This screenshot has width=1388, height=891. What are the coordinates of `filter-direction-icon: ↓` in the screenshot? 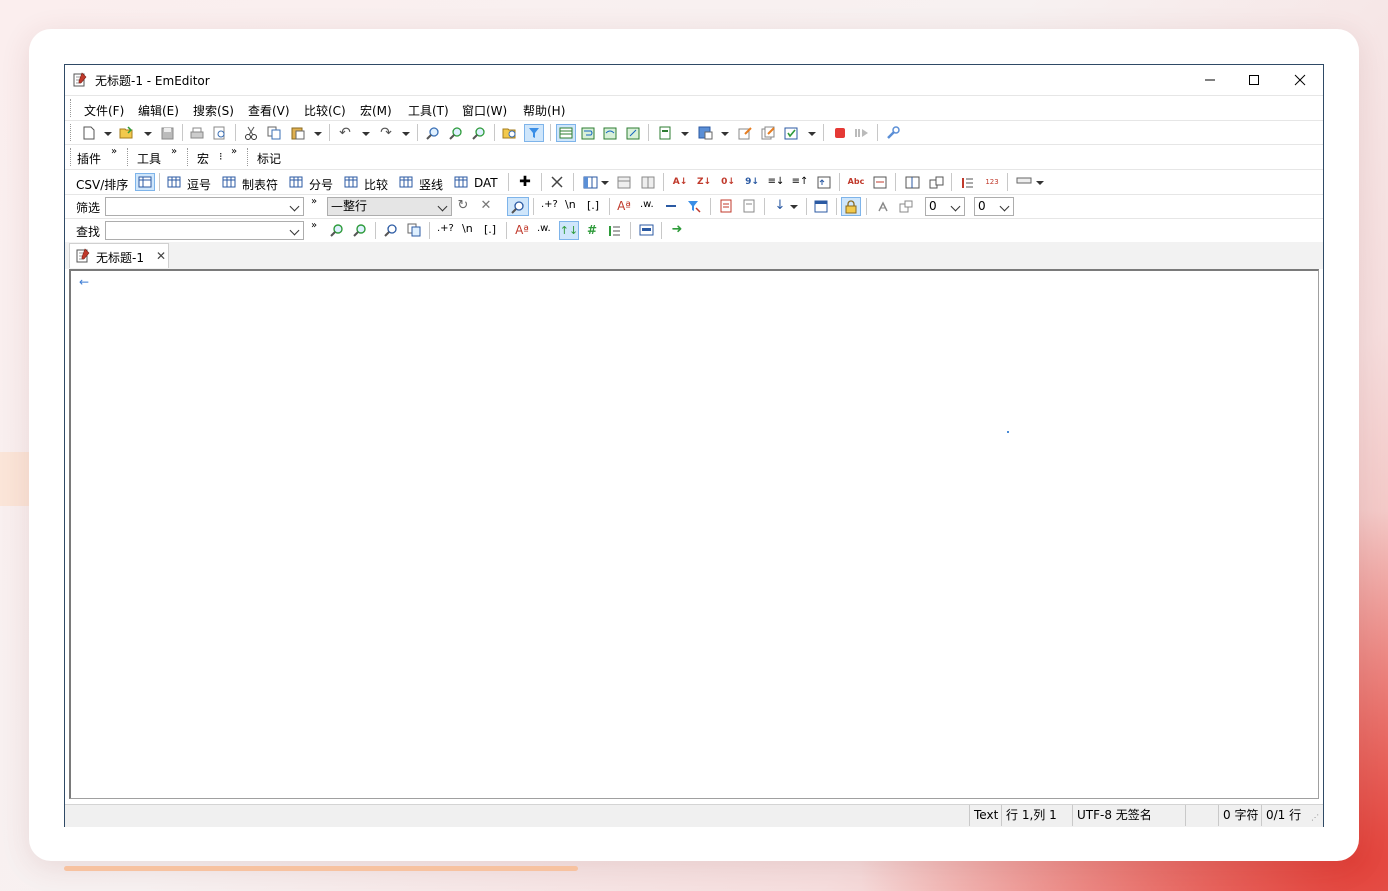 It's located at (780, 206).